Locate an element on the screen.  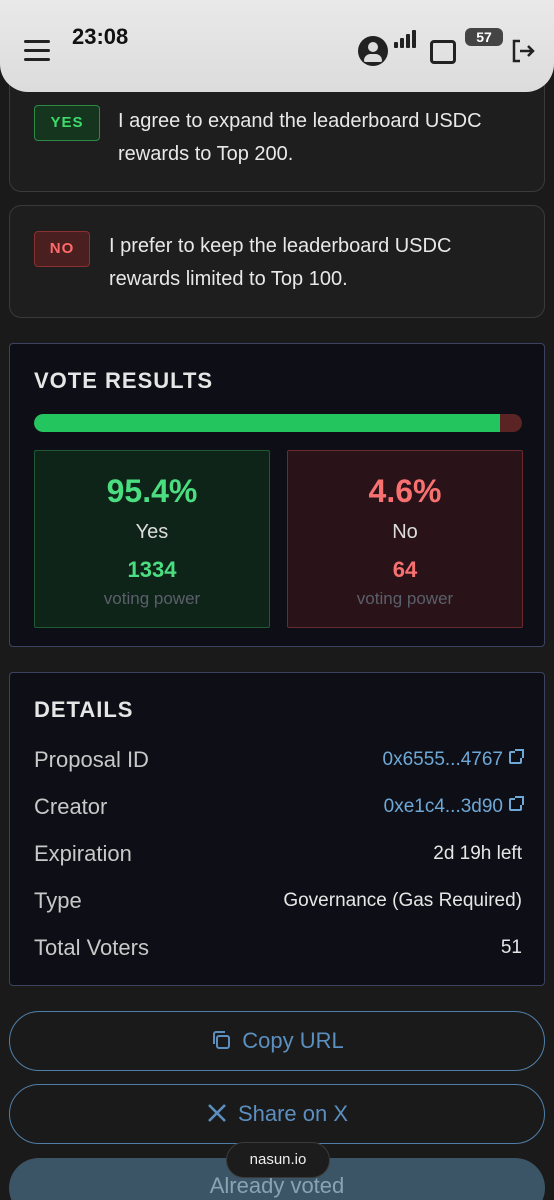
detail-key: Proposal ID is located at coordinates (91, 759).